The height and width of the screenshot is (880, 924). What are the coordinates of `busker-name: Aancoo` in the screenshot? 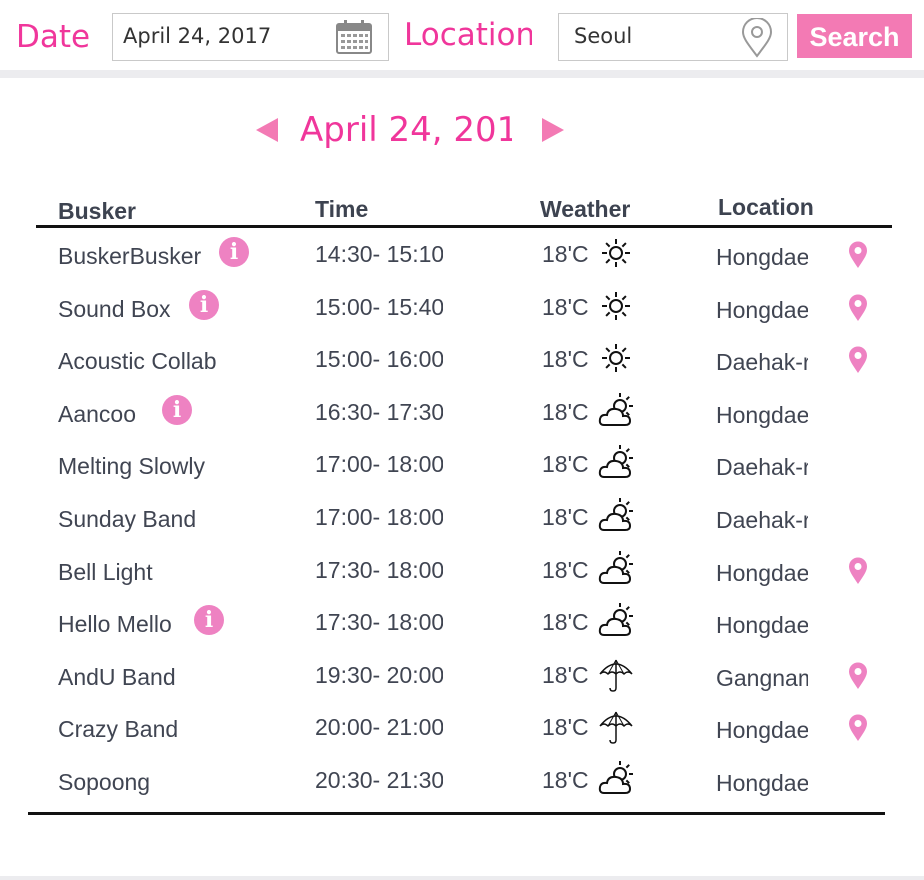 It's located at (97, 414).